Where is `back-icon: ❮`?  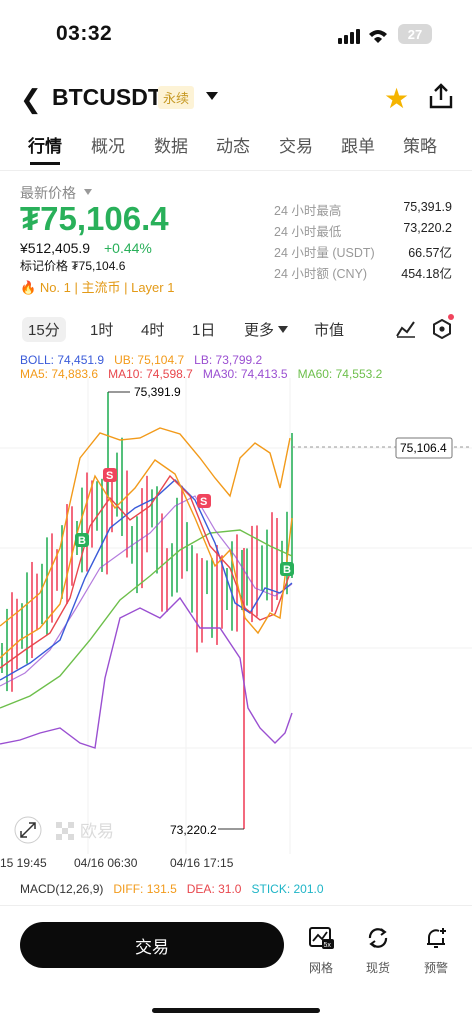 back-icon: ❮ is located at coordinates (31, 99).